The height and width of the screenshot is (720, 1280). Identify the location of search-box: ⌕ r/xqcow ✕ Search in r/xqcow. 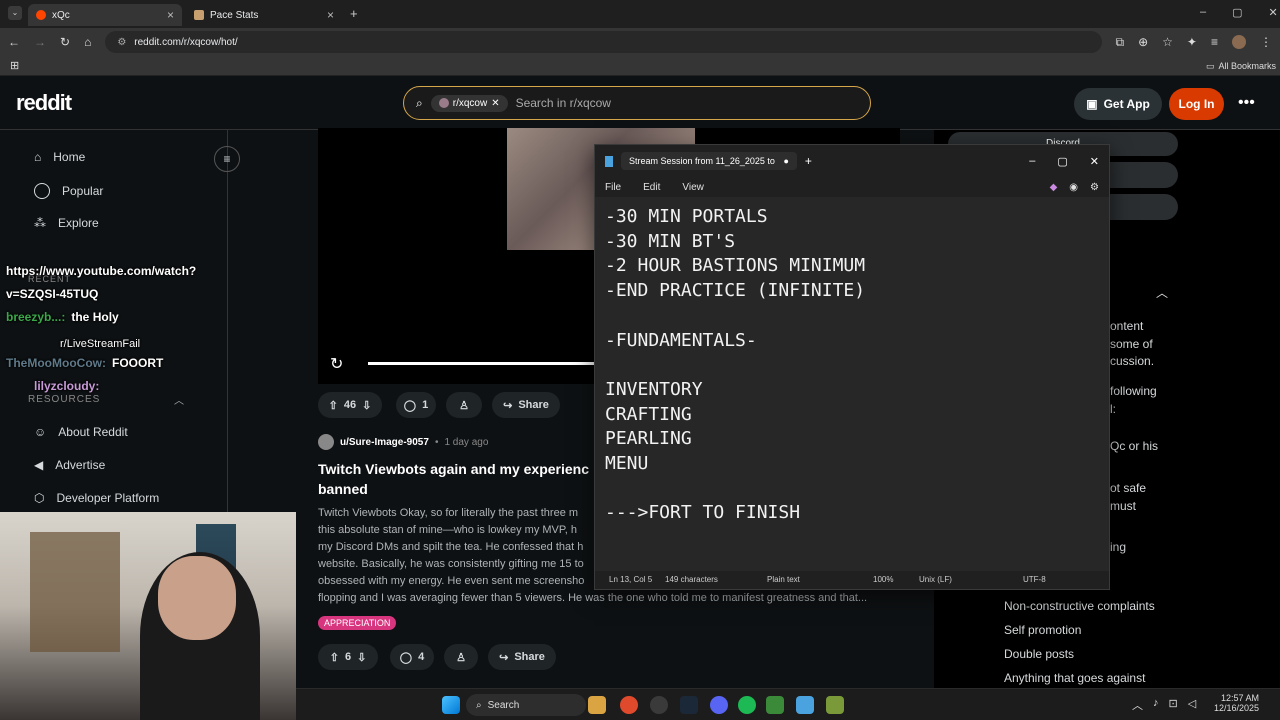
(637, 103).